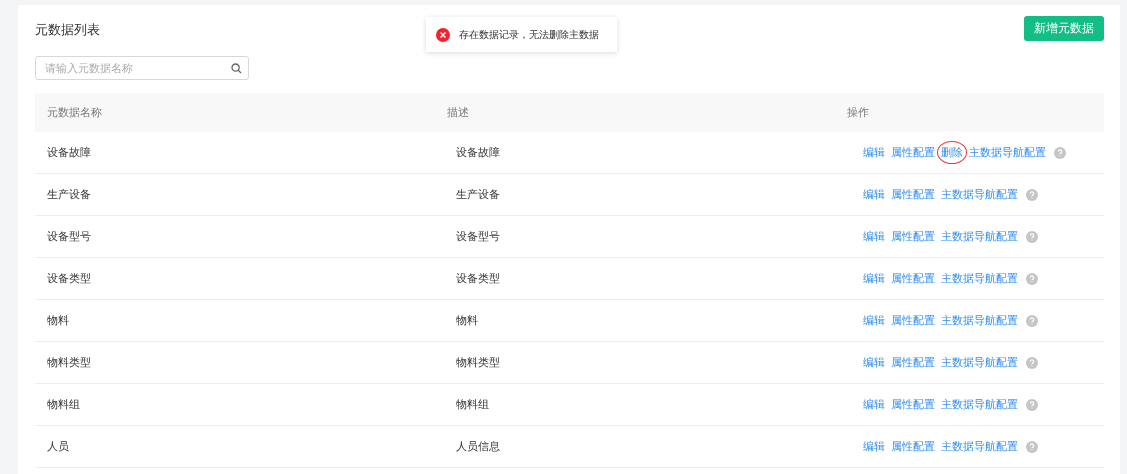  I want to click on page-title: 元数据列表, so click(67, 30).